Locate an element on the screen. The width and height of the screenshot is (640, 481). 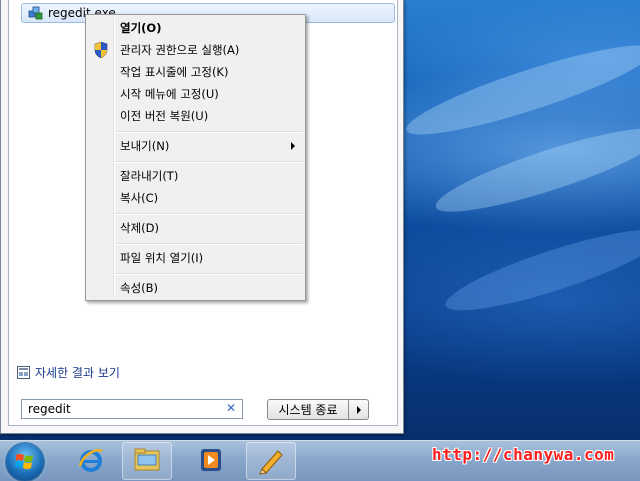
menu-item-pin-start: 시작 메뉴에 고정(U) is located at coordinates (195, 94).